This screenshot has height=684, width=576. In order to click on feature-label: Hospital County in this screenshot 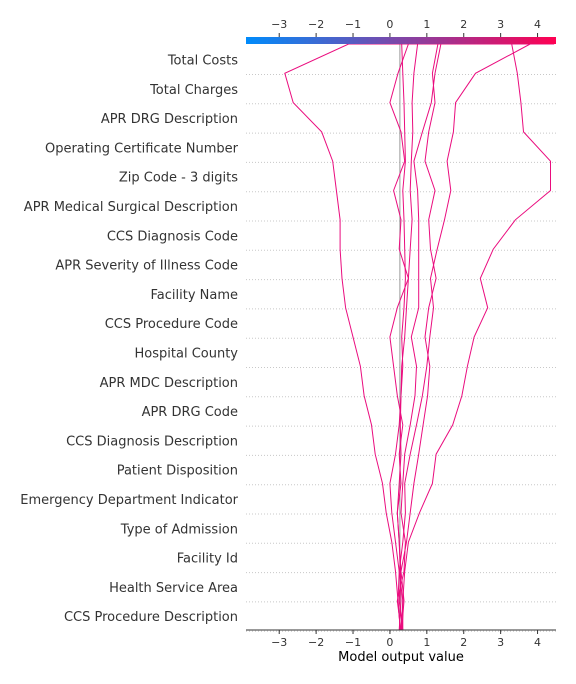, I will do `click(187, 354)`.